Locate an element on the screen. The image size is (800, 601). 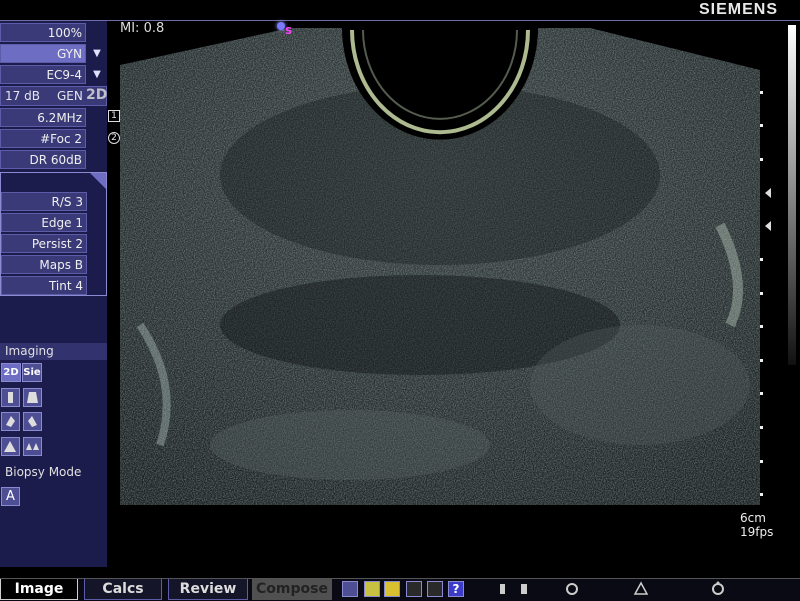
focal-zone-marker-1: 1 is located at coordinates (114, 116).